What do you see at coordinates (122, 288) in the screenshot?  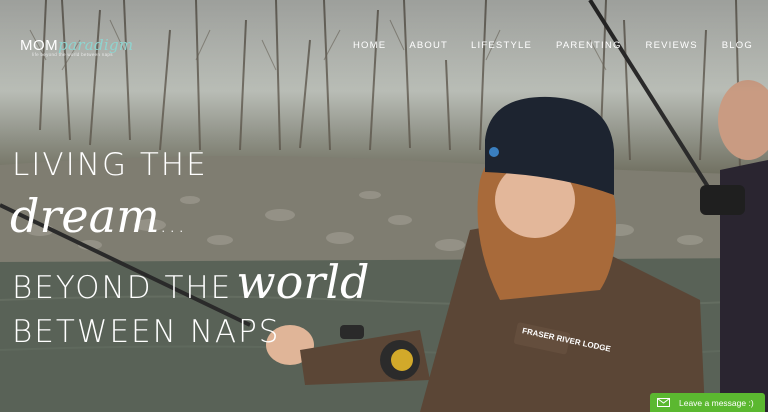 I see `headline-line-2: BEYOND THE` at bounding box center [122, 288].